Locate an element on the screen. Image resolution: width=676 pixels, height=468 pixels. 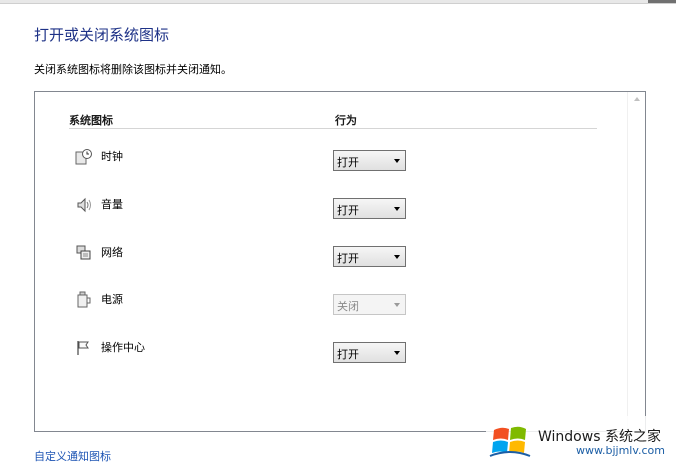
scroll-up-arrow-icon is located at coordinates (637, 99).